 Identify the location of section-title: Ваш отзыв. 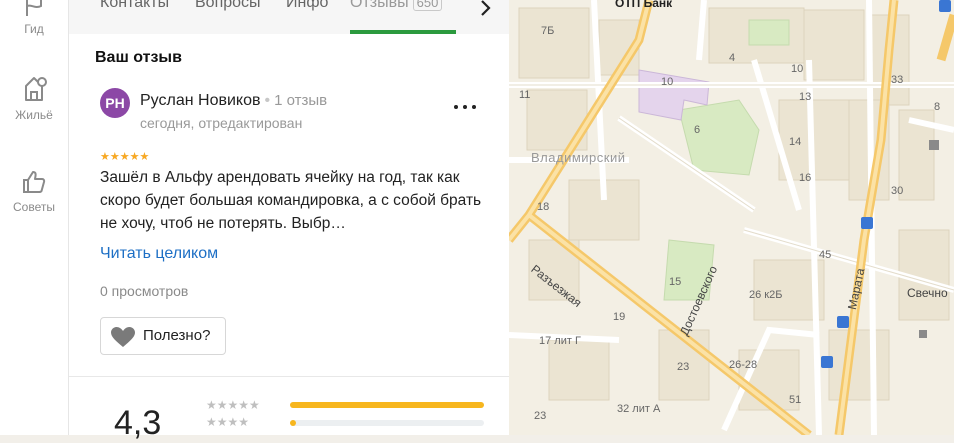
(138, 57).